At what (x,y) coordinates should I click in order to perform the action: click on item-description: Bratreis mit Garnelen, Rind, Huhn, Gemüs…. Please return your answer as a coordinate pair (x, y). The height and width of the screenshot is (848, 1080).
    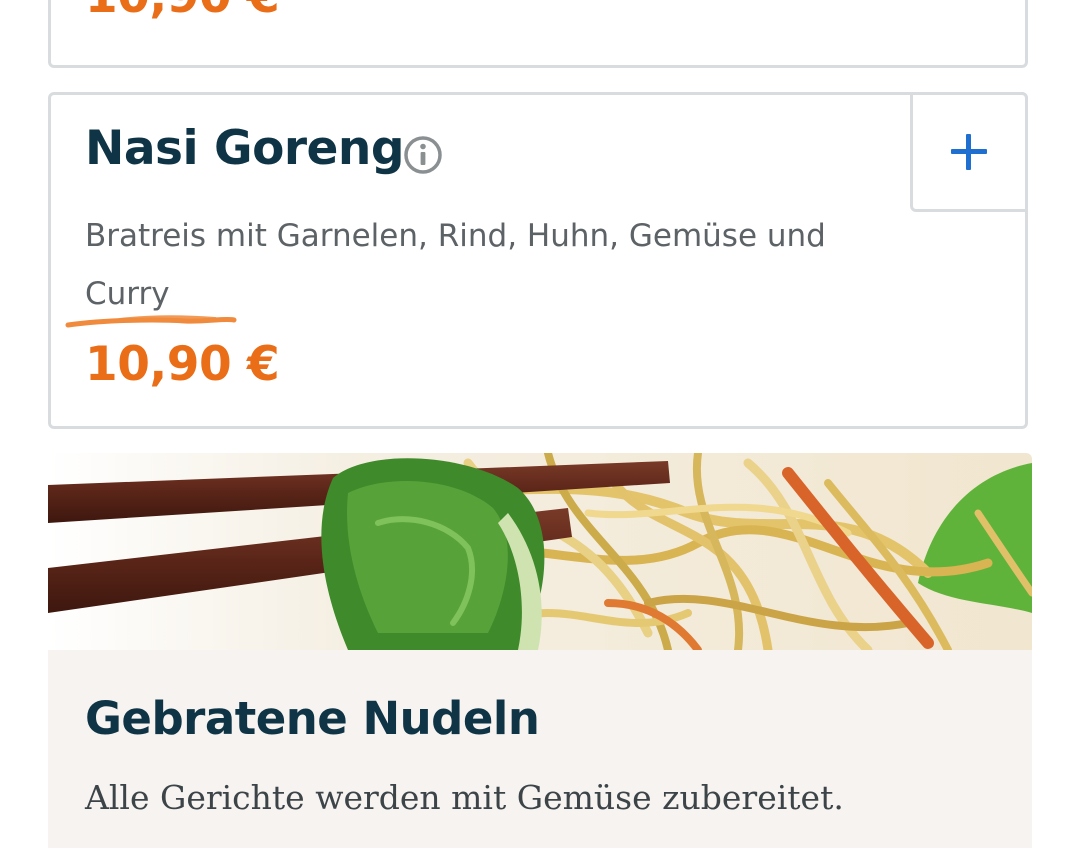
    Looking at the image, I should click on (455, 265).